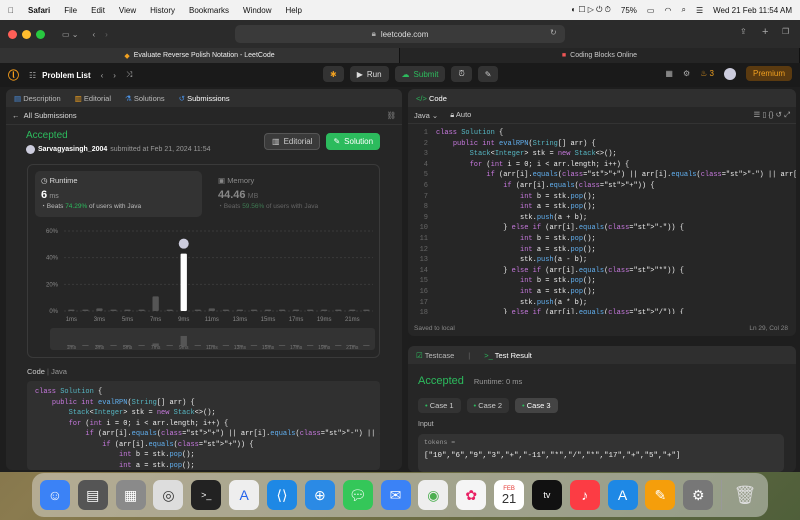 Image resolution: width=800 pixels, height=520 pixels. I want to click on tab-submissions: ↺ Submissions, so click(204, 98).